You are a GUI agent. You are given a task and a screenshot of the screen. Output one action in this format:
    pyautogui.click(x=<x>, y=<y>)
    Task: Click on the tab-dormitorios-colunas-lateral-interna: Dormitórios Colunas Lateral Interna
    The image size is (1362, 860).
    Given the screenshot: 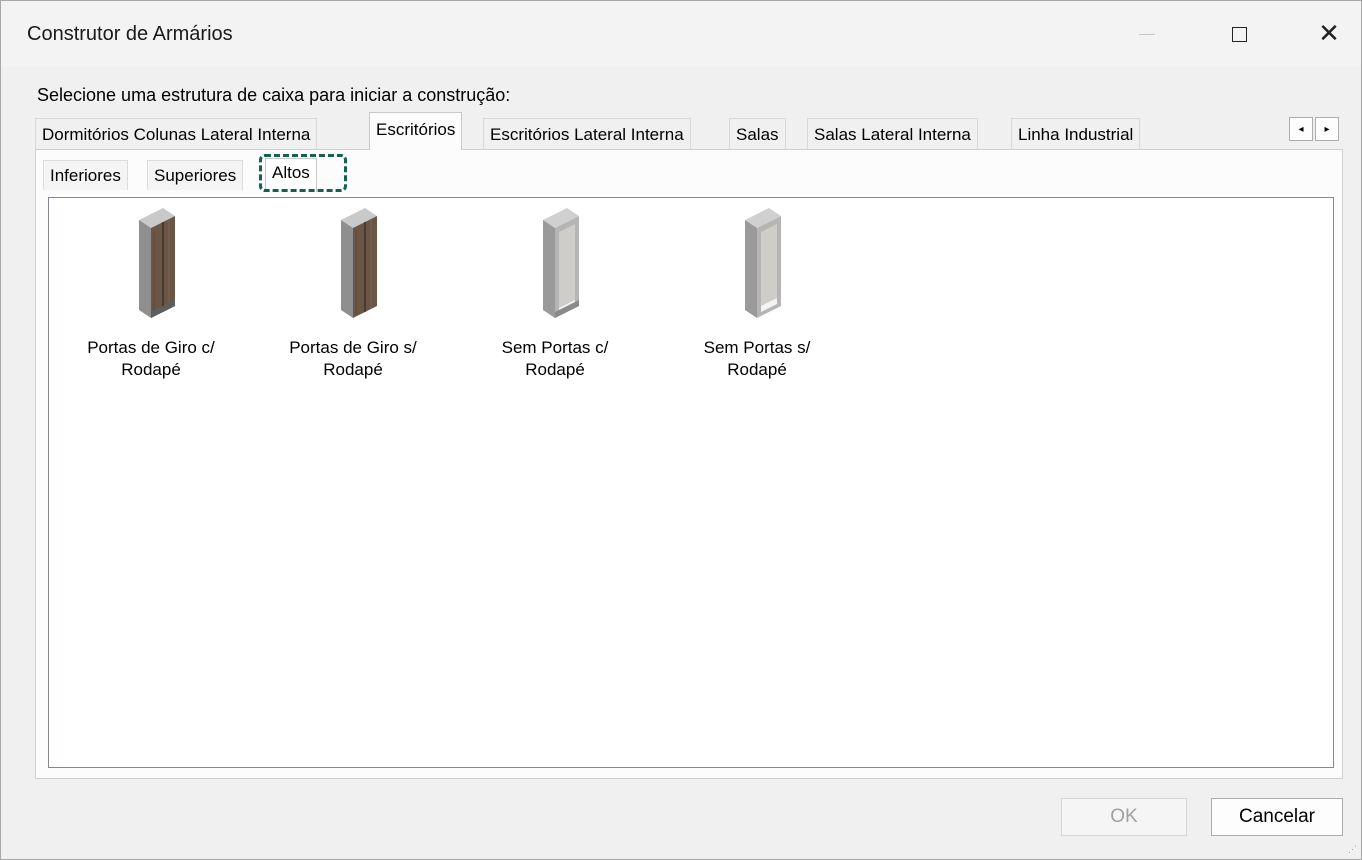 What is the action you would take?
    pyautogui.click(x=176, y=134)
    